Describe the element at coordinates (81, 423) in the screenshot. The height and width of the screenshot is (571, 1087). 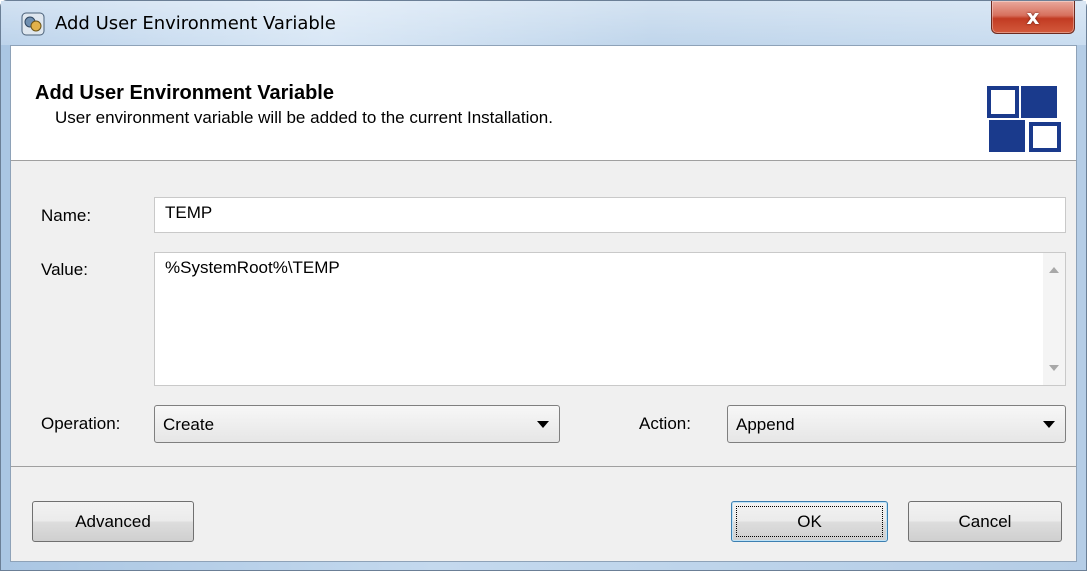
I see `operation-label: Operation:` at that location.